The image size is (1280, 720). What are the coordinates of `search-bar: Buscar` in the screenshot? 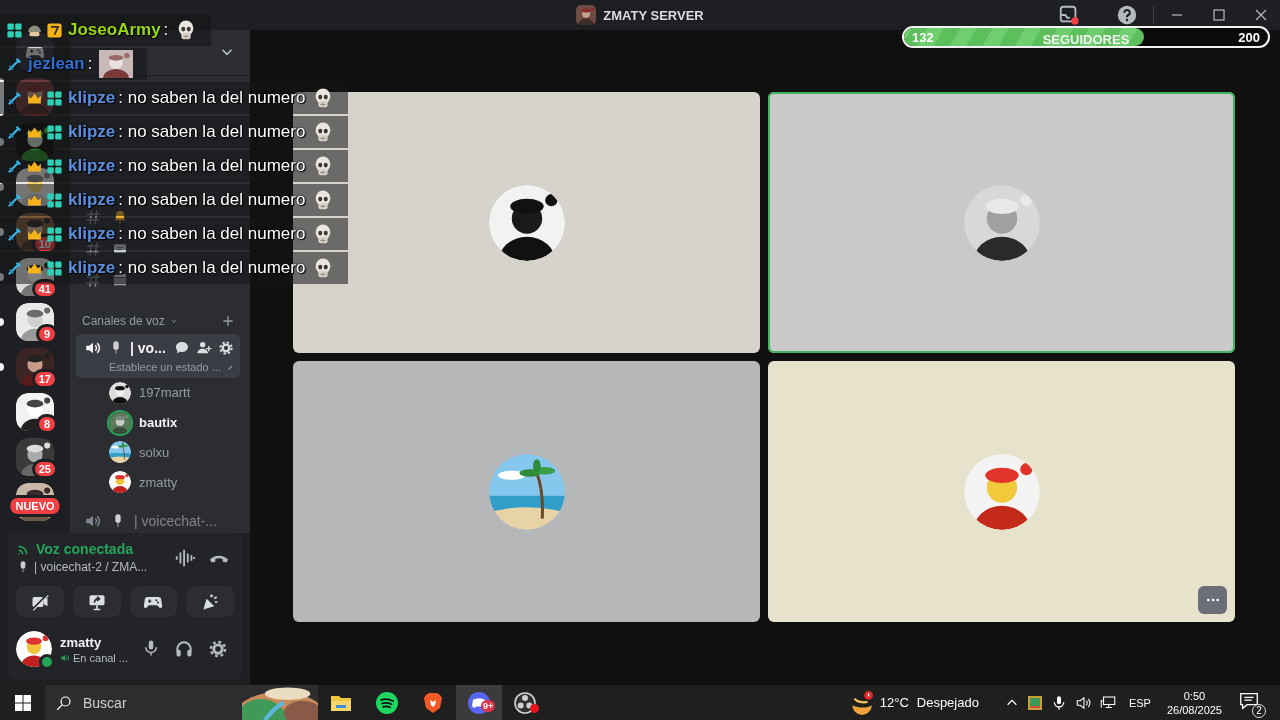 It's located at (181, 702).